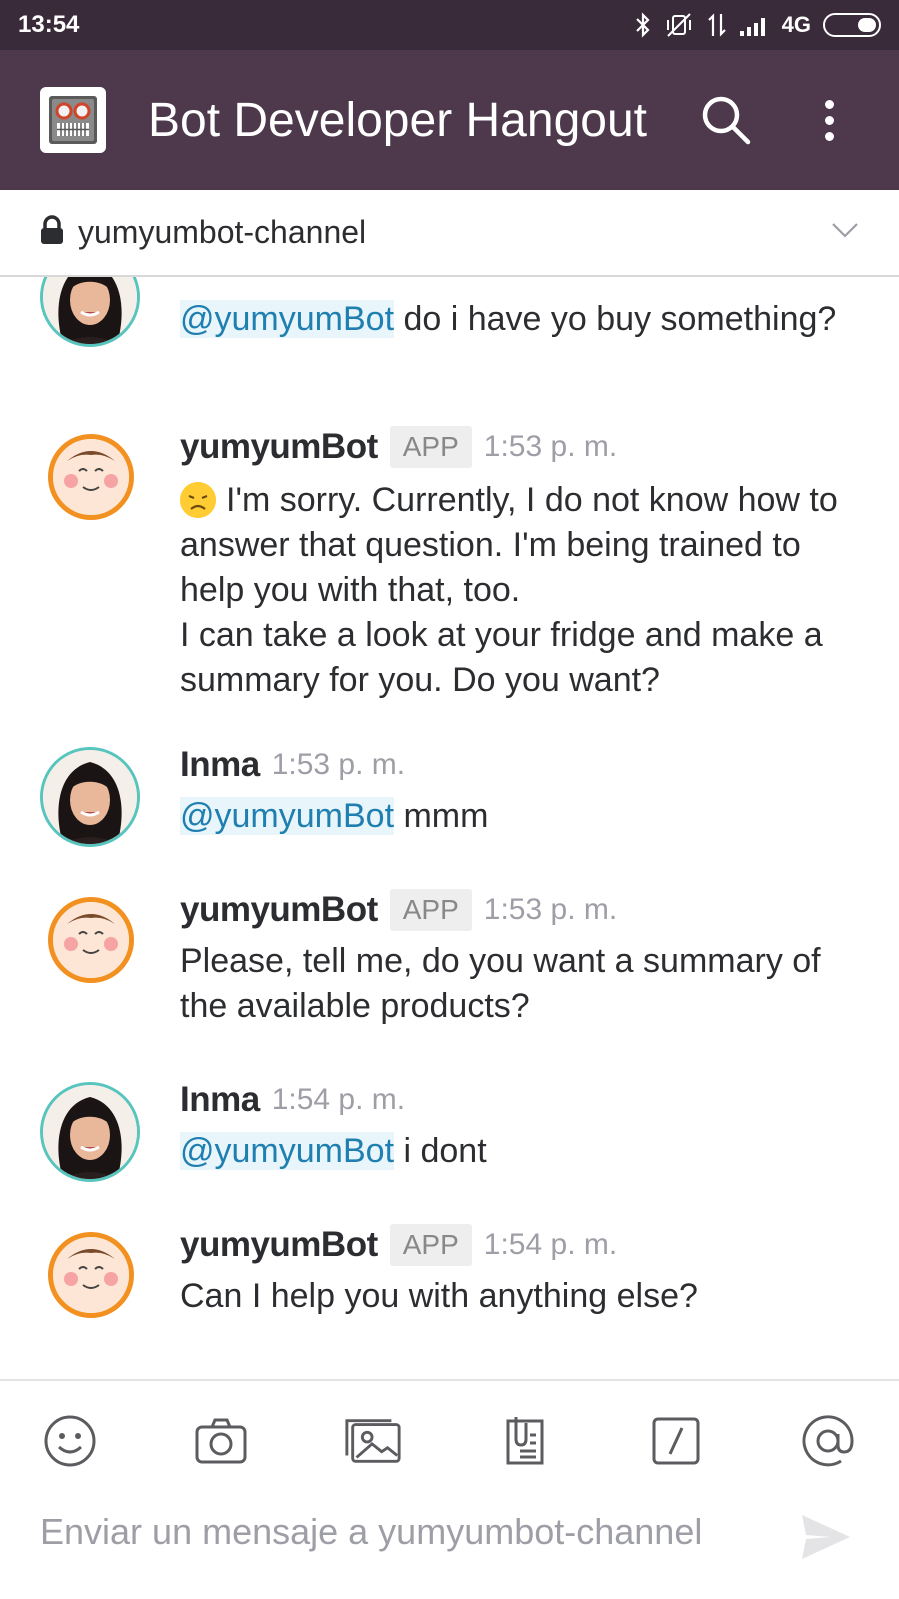  I want to click on composer-toolbar, so click(449, 1441).